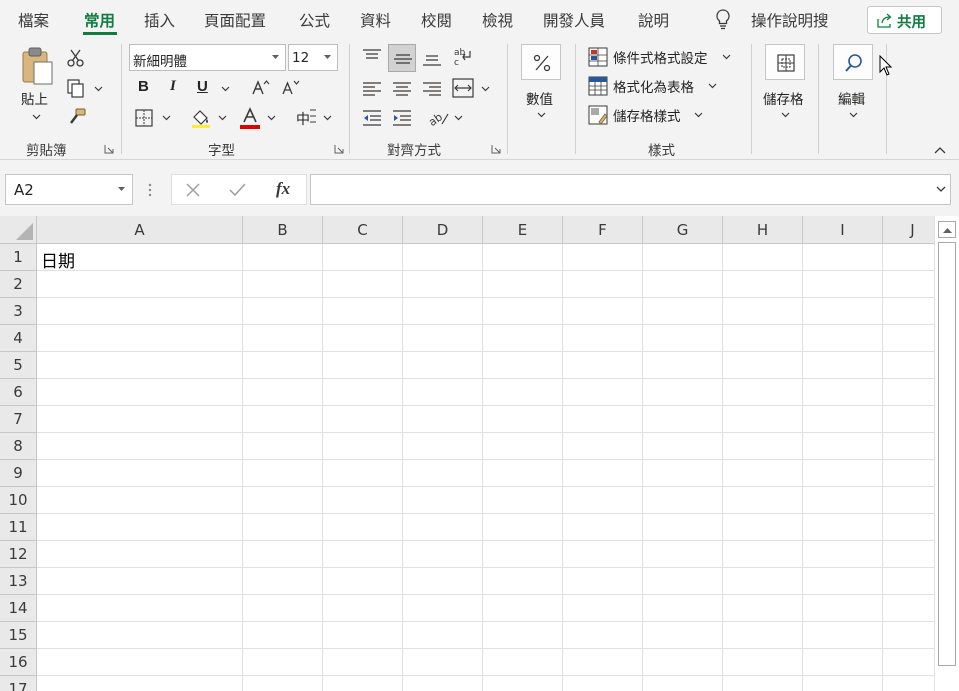 This screenshot has width=959, height=691. Describe the element at coordinates (201, 118) in the screenshot. I see `fill-color-icon` at that location.